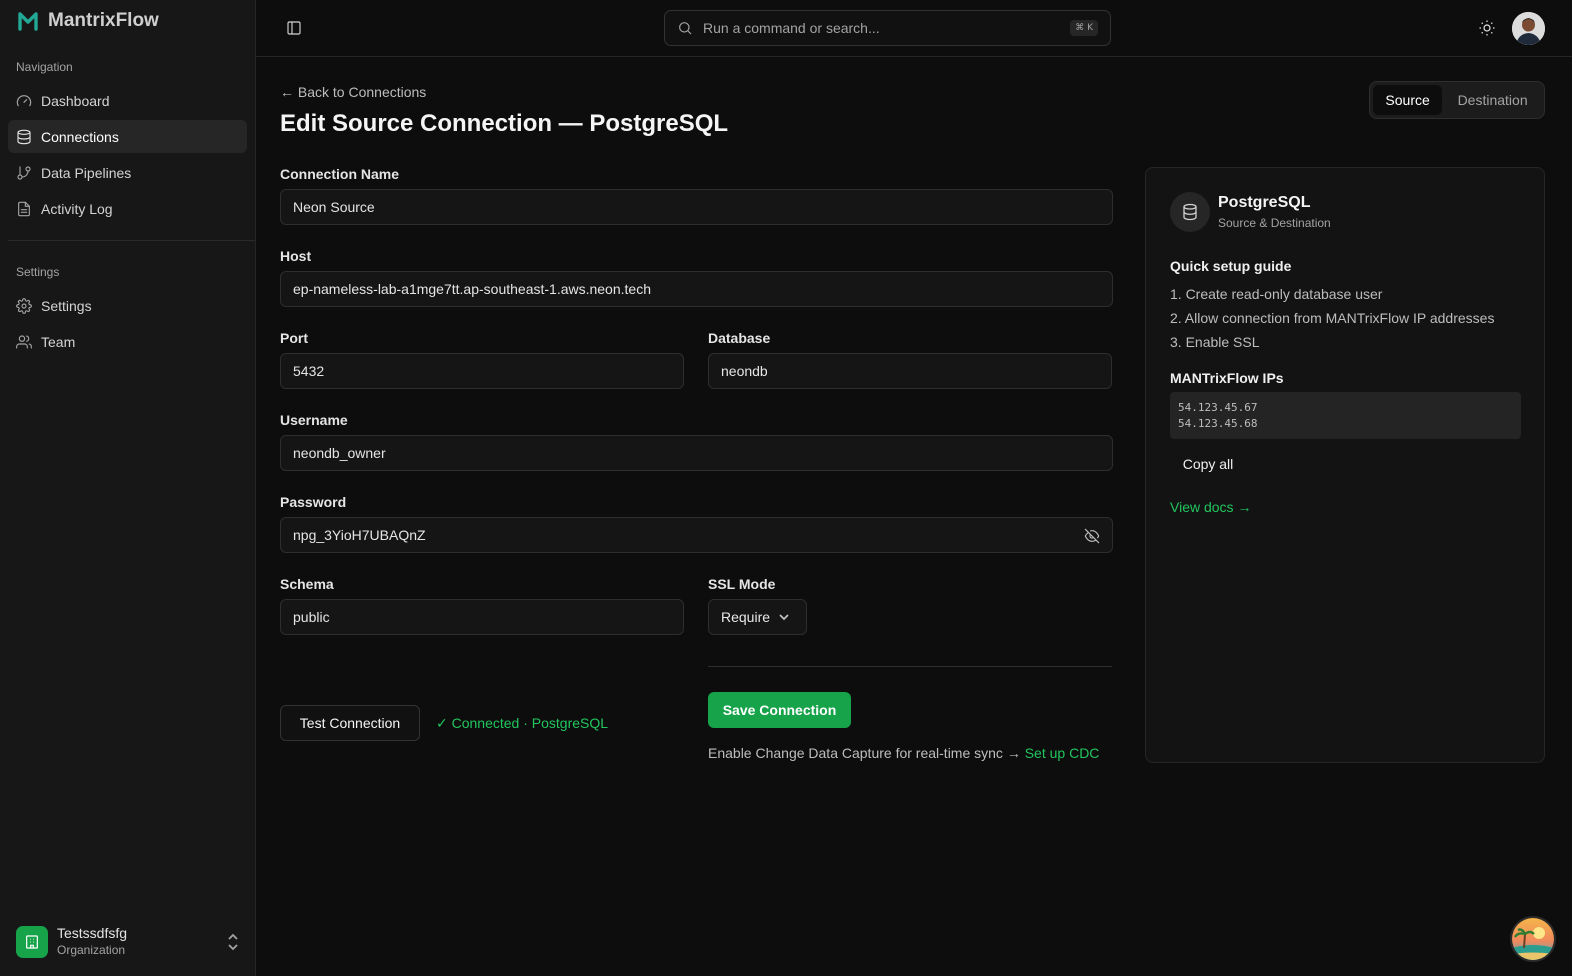 The height and width of the screenshot is (976, 1572). I want to click on connector-subtitle: Source & Destination, so click(1274, 223).